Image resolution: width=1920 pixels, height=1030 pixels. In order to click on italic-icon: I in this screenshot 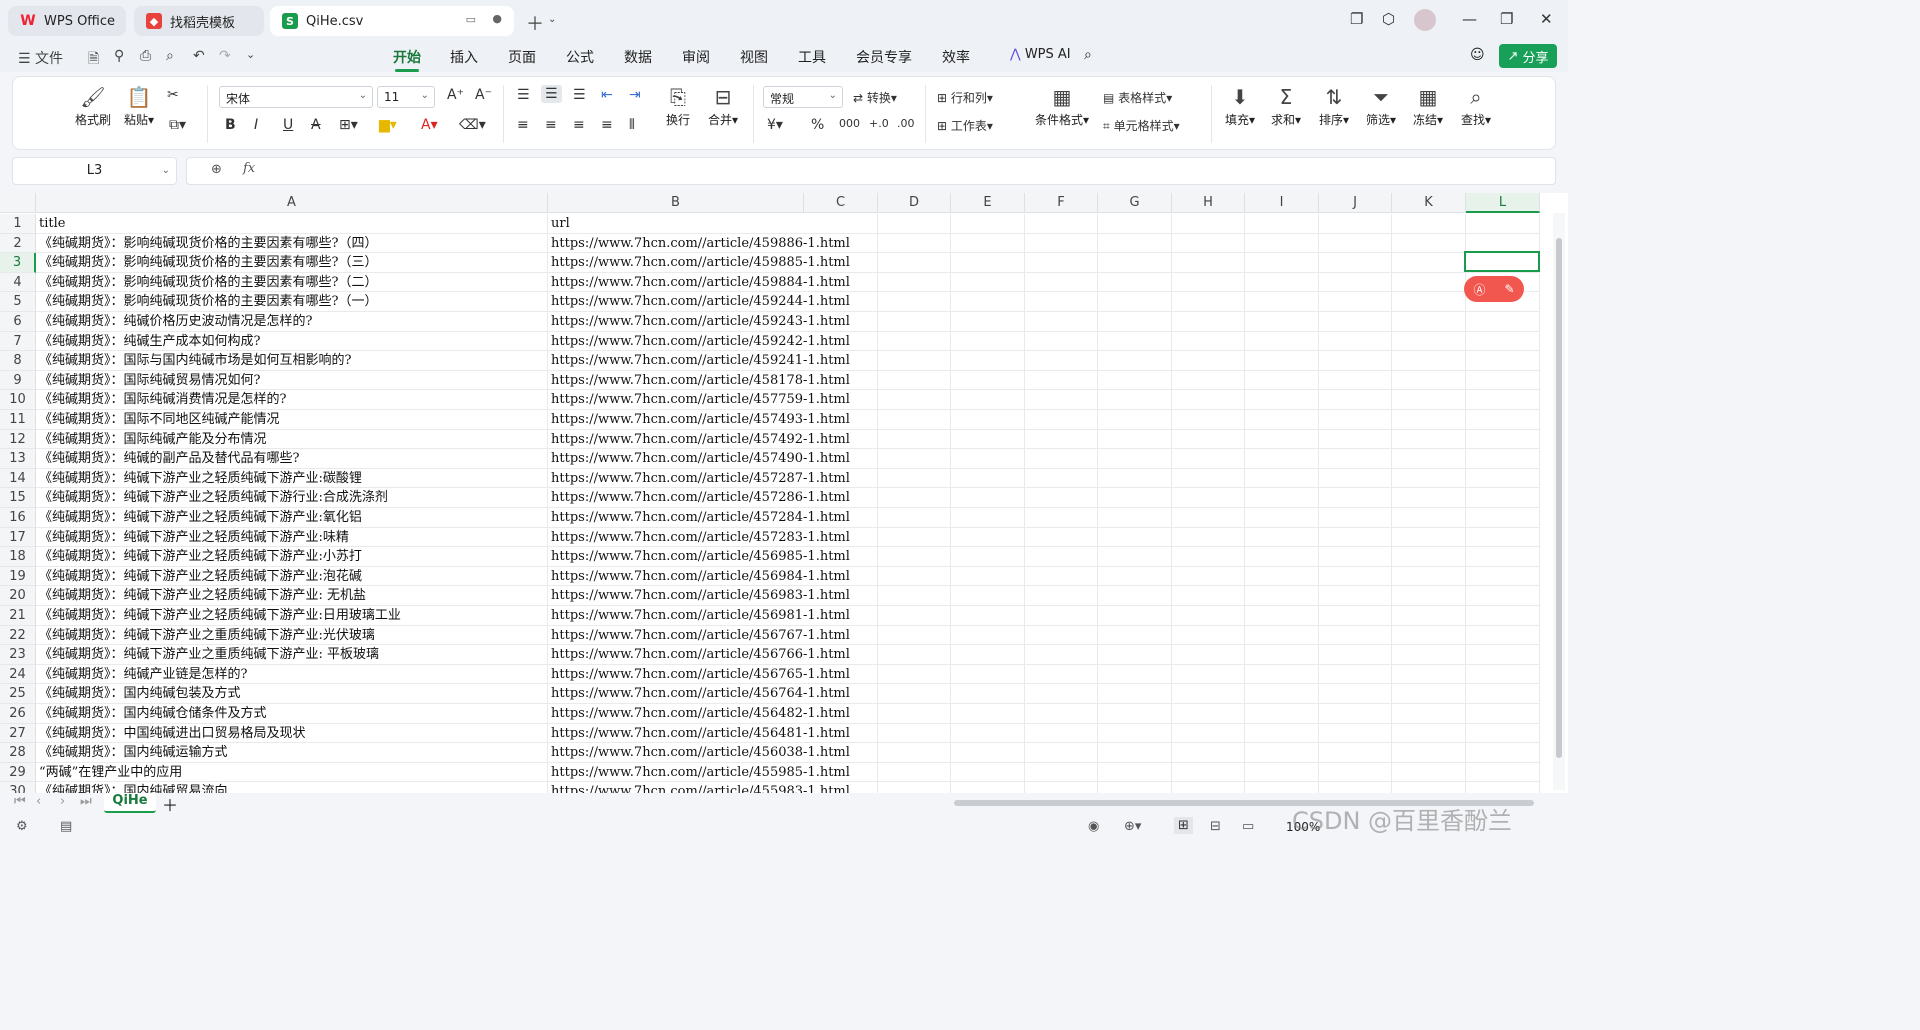, I will do `click(256, 125)`.